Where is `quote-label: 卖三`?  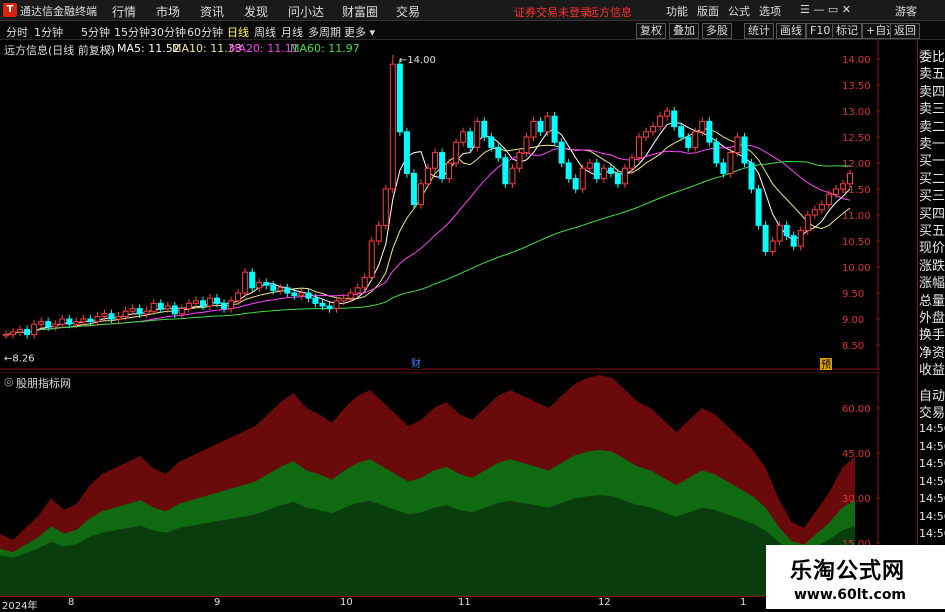
quote-label: 卖三 is located at coordinates (932, 110).